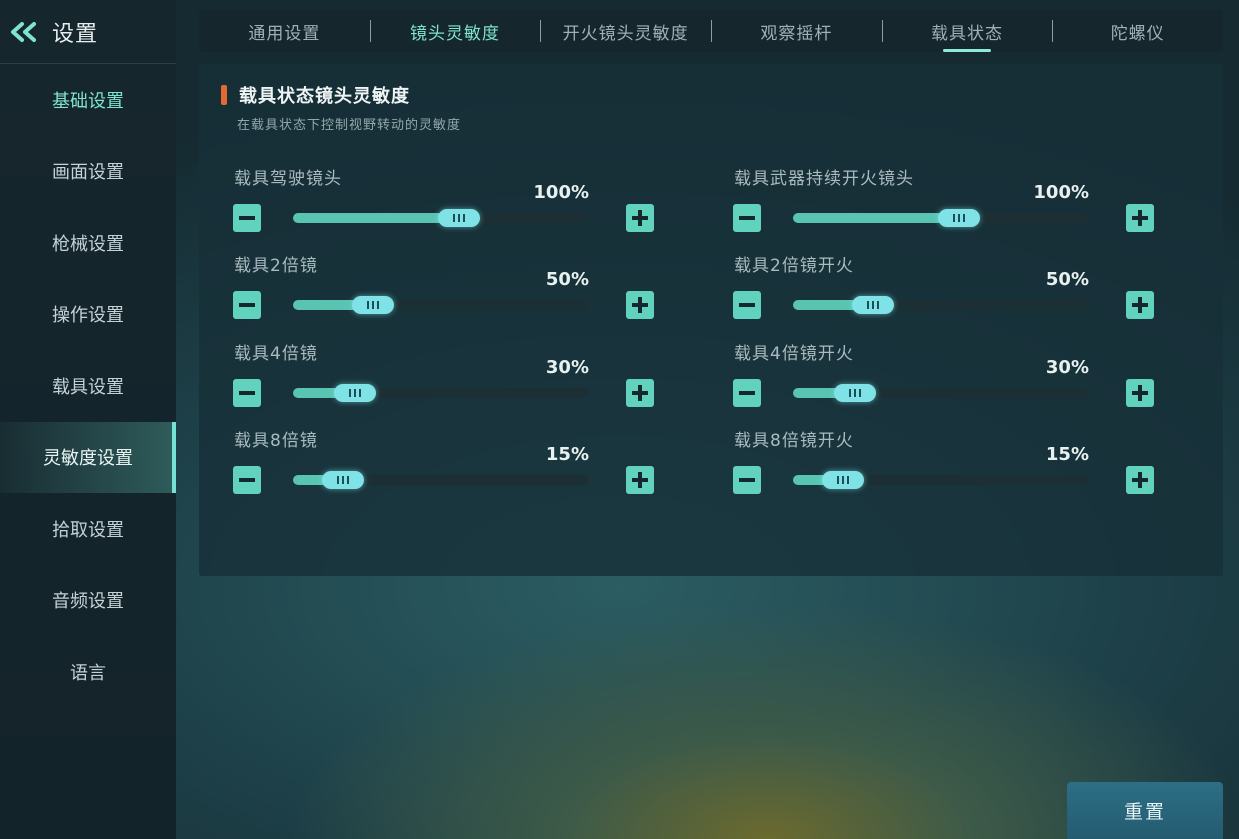 This screenshot has width=1239, height=839. Describe the element at coordinates (24, 32) in the screenshot. I see `double-chevron-left-icon` at that location.